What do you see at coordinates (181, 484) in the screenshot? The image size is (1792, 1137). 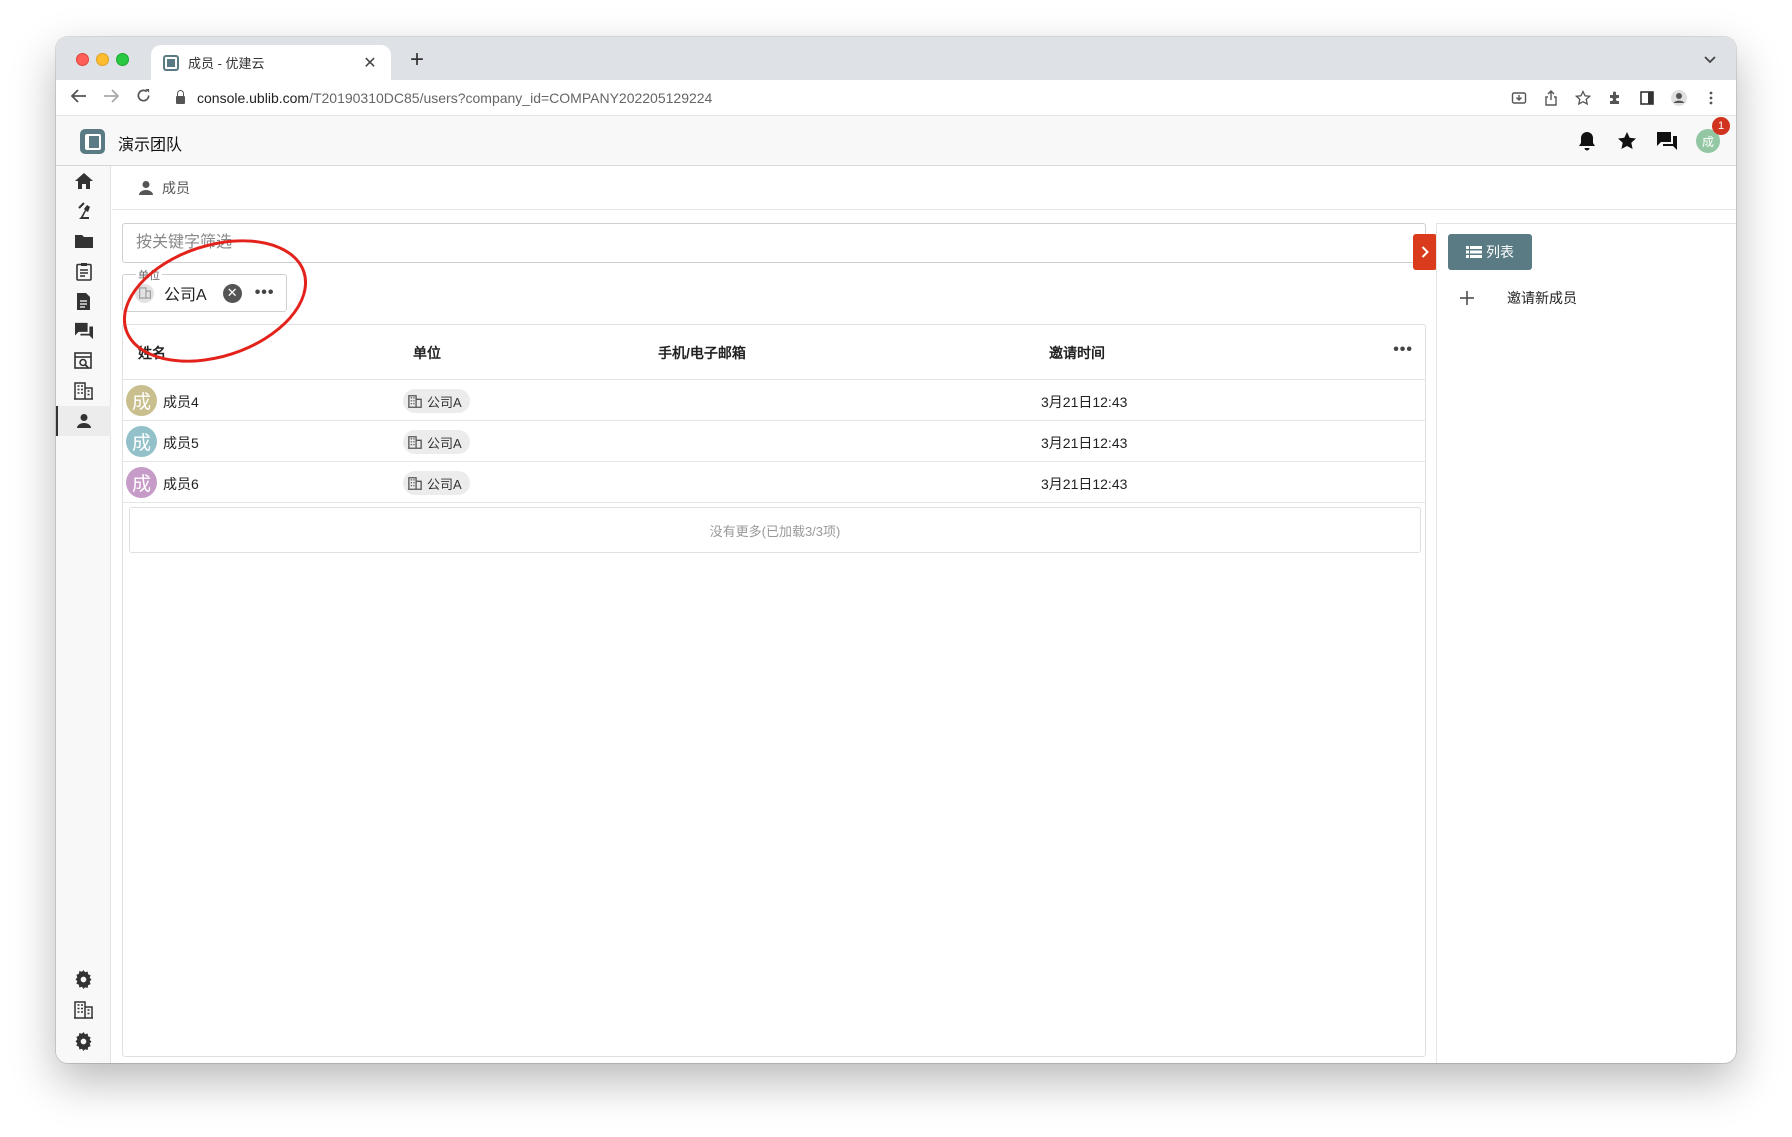 I see `member-name: 成员6` at bounding box center [181, 484].